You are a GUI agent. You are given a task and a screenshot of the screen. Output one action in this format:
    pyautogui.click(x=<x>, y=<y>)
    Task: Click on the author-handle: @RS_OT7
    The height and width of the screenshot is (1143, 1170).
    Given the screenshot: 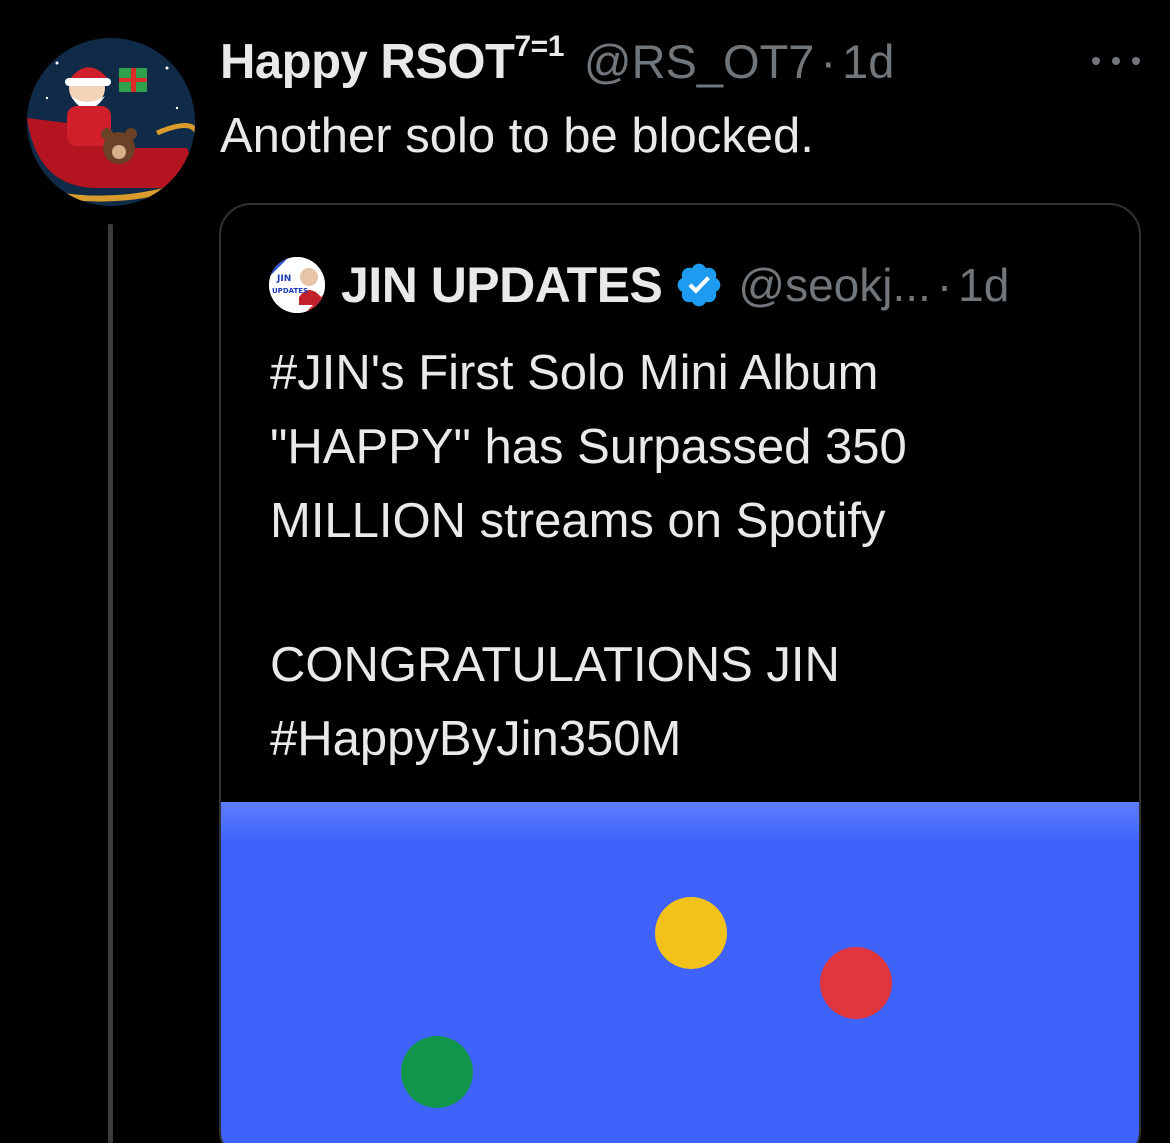 What is the action you would take?
    pyautogui.click(x=699, y=61)
    